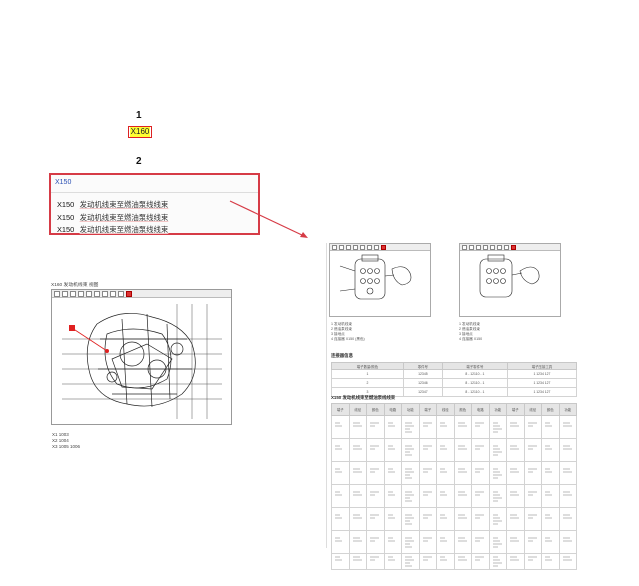  I want to click on table-cell: 12346, so click(422, 383).